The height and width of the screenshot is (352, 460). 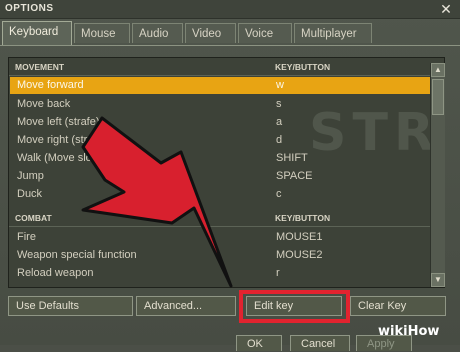 I want to click on list-scrollbar: ▲ ▼, so click(x=437, y=175).